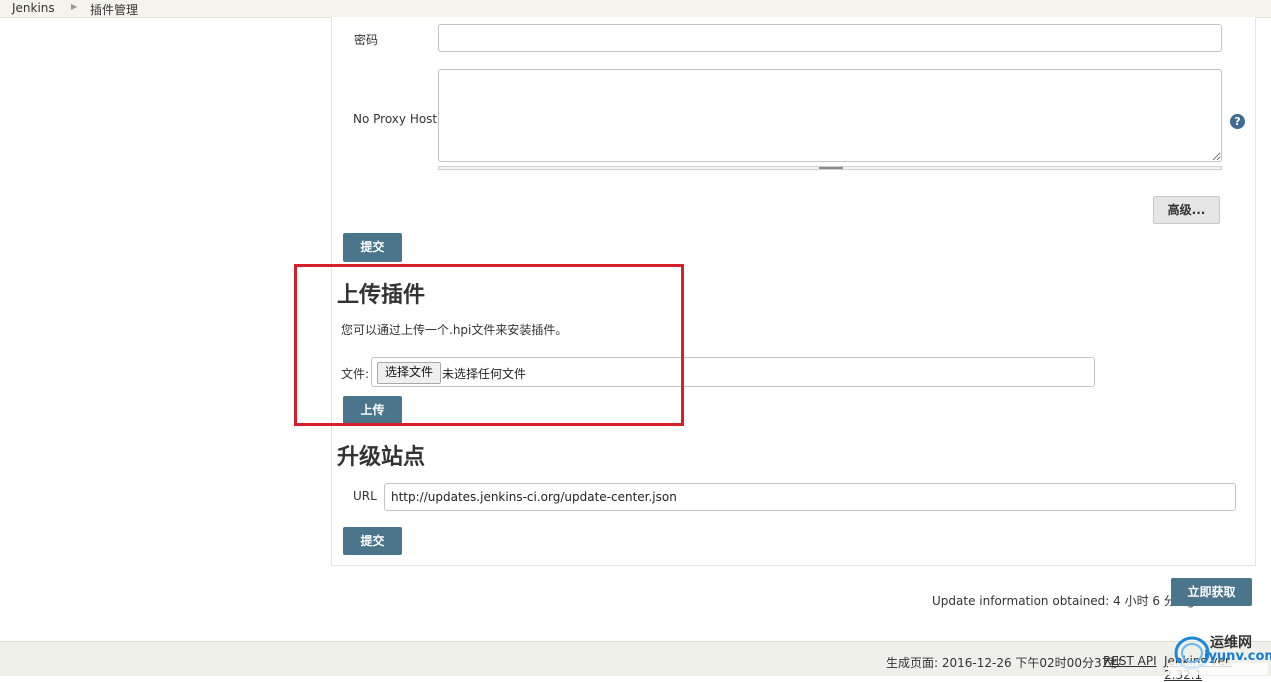  What do you see at coordinates (114, 9) in the screenshot?
I see `breadcrumb-plugin-manager: 插件管理` at bounding box center [114, 9].